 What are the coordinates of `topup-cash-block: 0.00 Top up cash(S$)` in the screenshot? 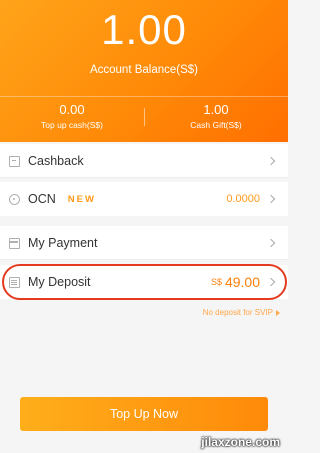 It's located at (72, 116).